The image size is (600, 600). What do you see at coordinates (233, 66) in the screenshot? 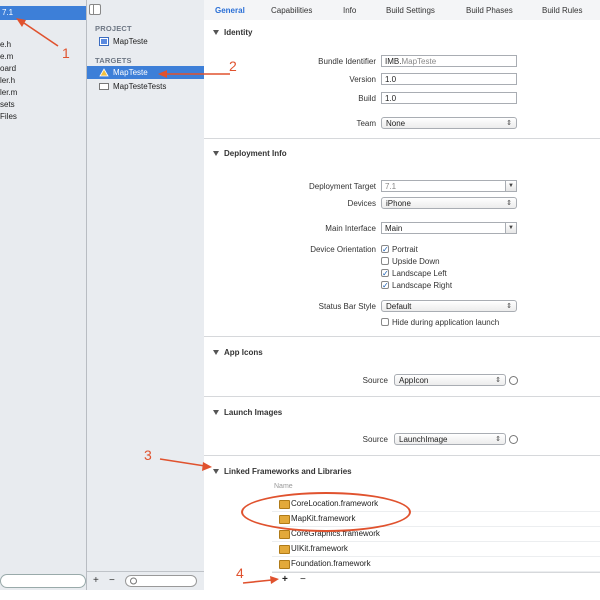
I see `annotation-number: 2` at bounding box center [233, 66].